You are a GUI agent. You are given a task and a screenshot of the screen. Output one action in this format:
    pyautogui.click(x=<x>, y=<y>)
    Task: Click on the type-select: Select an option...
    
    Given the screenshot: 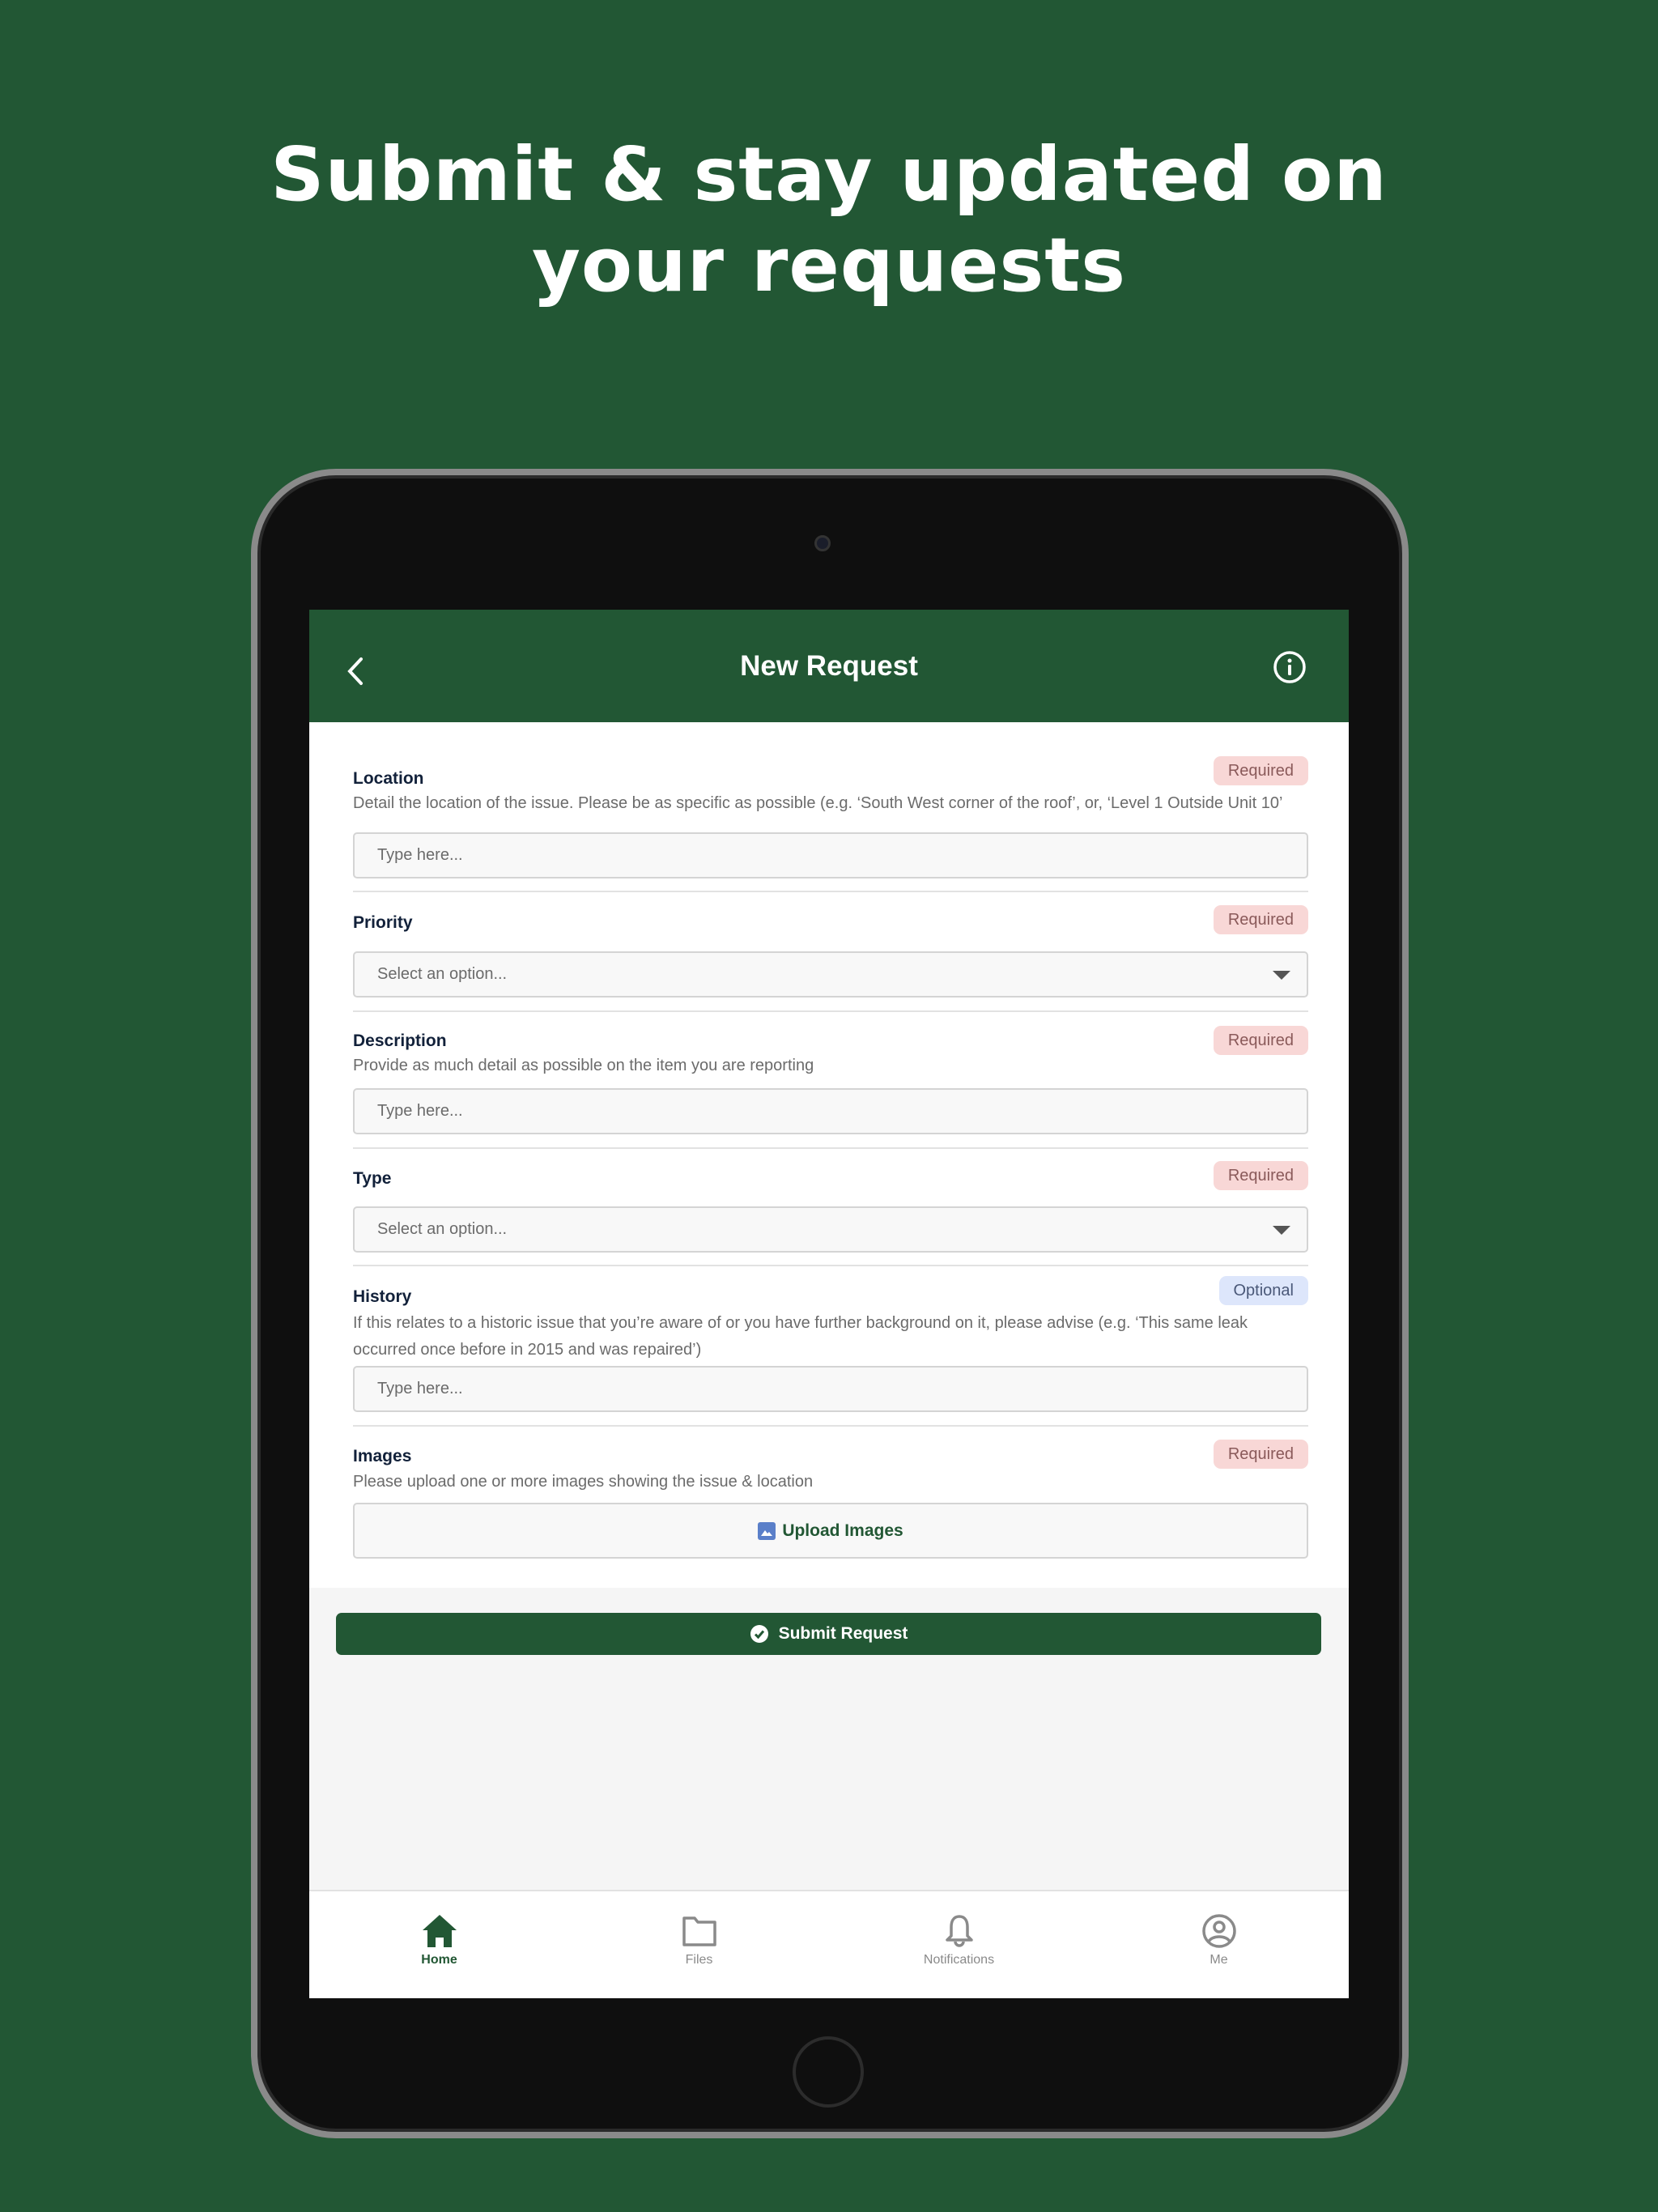 What is the action you would take?
    pyautogui.click(x=830, y=1230)
    